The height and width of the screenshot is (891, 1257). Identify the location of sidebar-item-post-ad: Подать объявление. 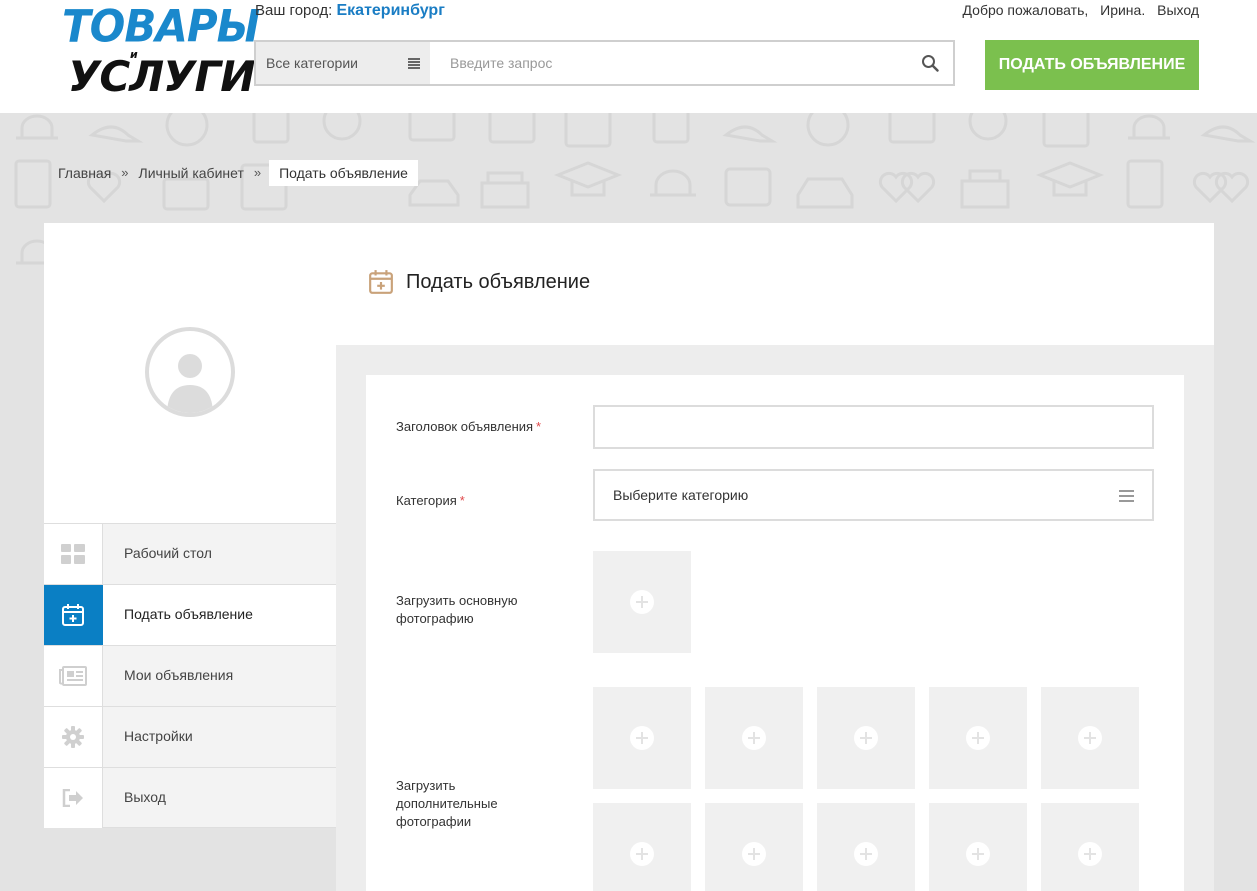
(190, 614).